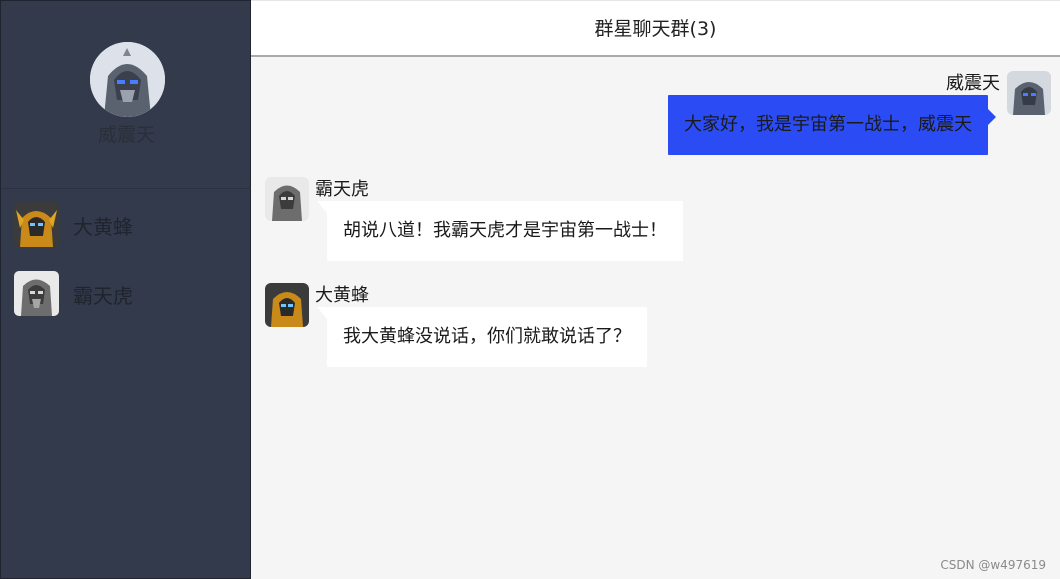 The height and width of the screenshot is (579, 1060). Describe the element at coordinates (973, 83) in the screenshot. I see `message-sender: 威震天` at that location.